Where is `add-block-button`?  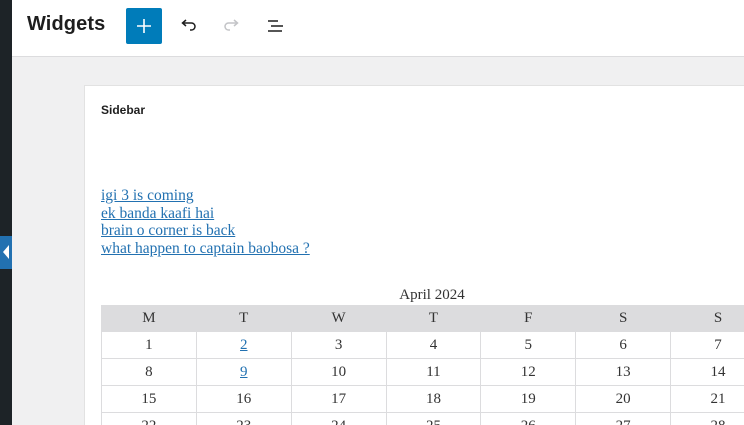 add-block-button is located at coordinates (144, 26).